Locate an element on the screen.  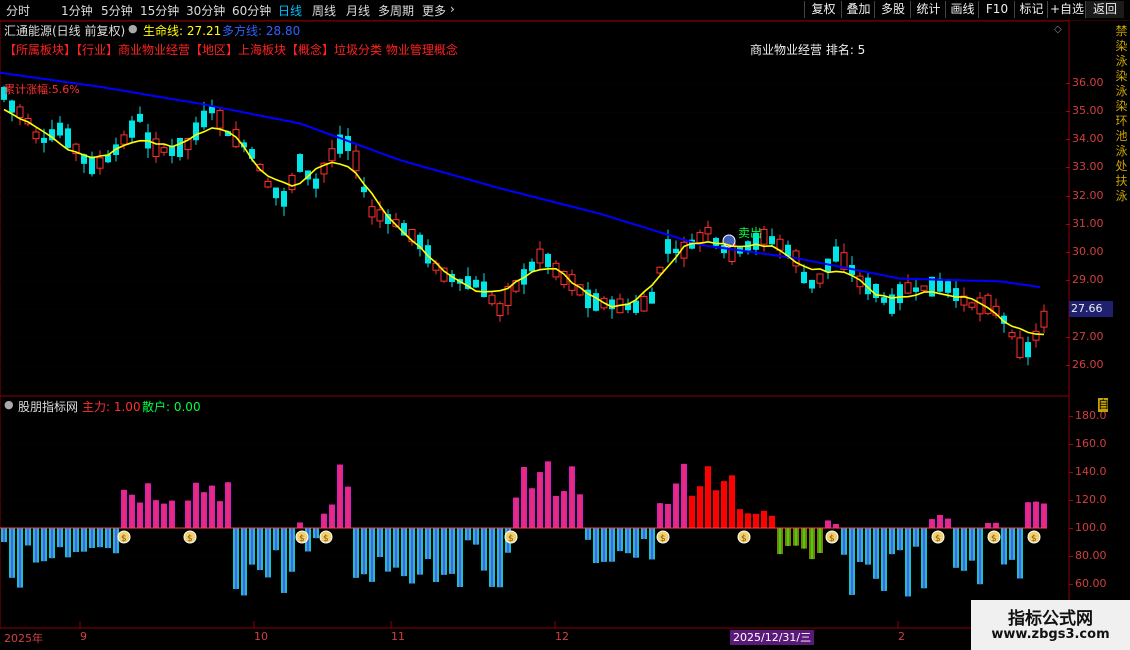
watermark-title: 指标公式网 is located at coordinates (1050, 619).